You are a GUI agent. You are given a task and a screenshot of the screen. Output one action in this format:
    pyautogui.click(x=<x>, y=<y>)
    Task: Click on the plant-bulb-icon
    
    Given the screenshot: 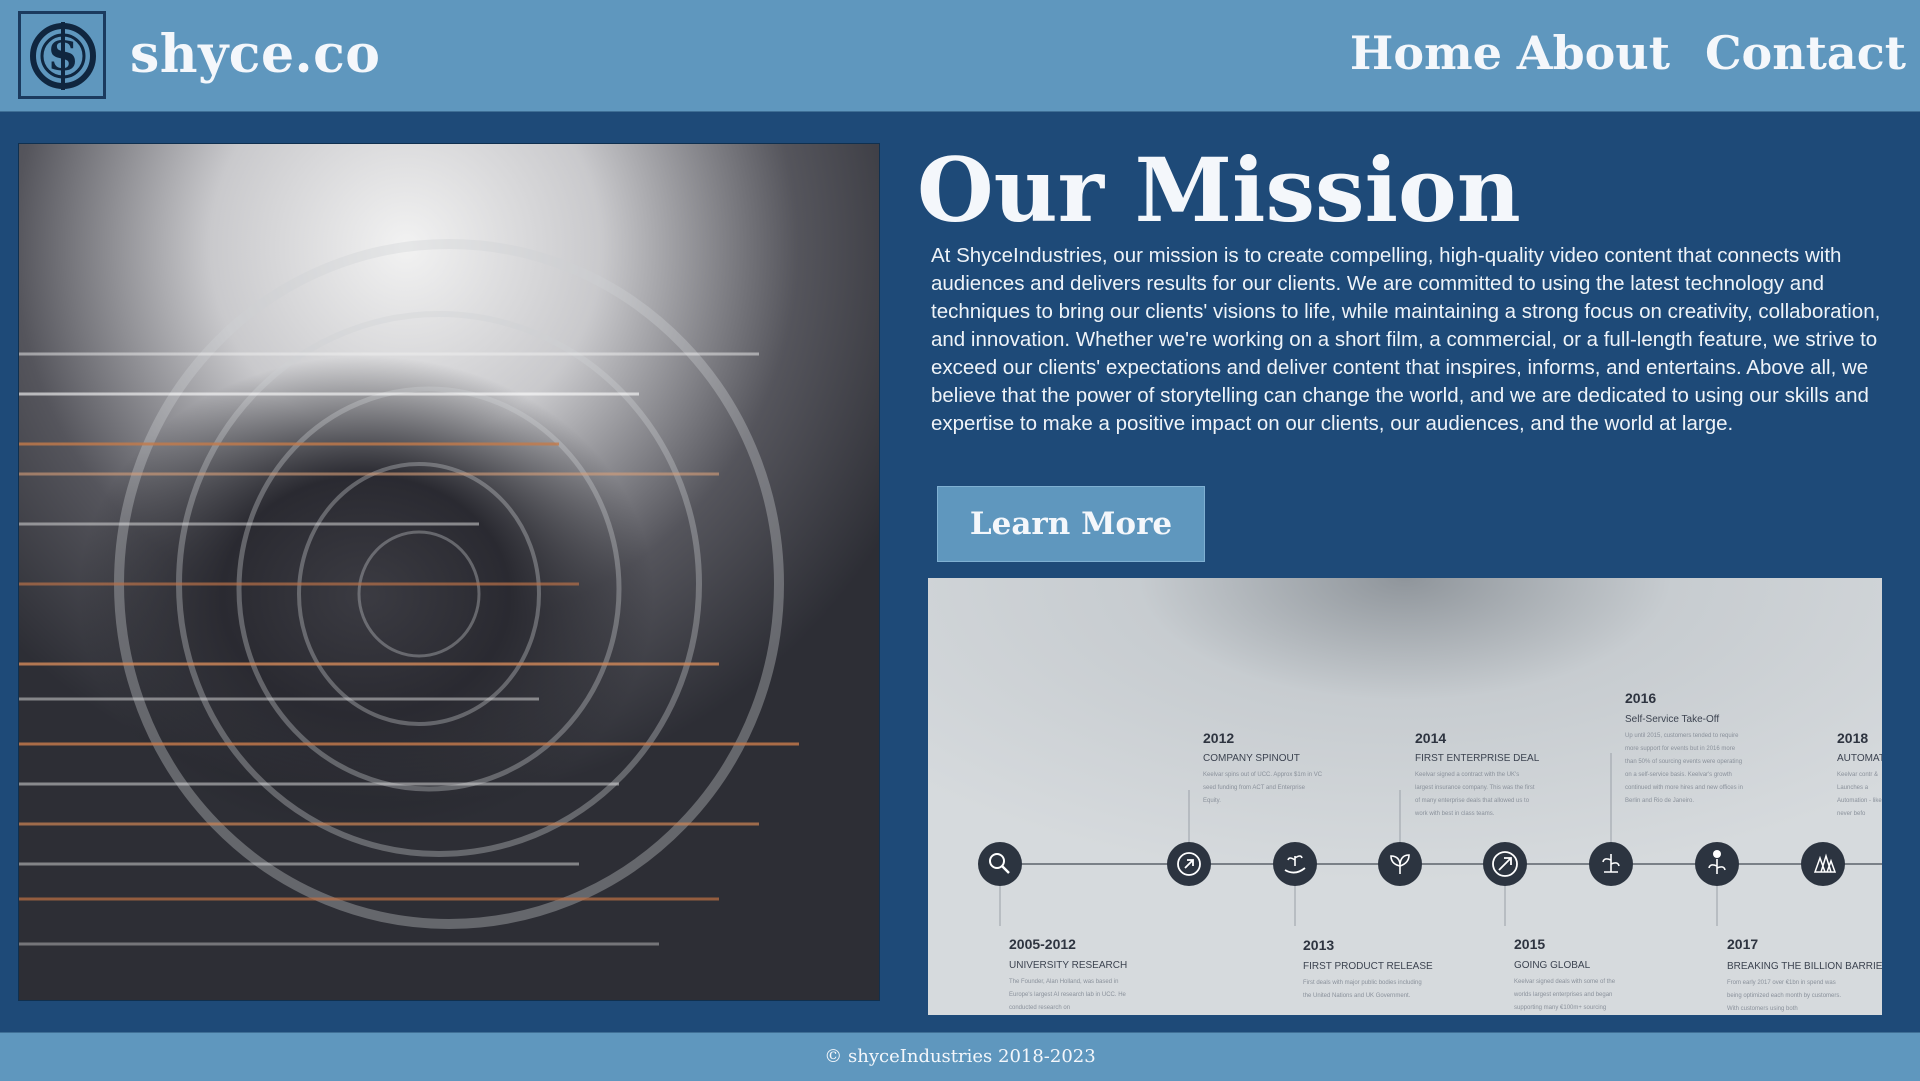 What is the action you would take?
    pyautogui.click(x=1717, y=864)
    